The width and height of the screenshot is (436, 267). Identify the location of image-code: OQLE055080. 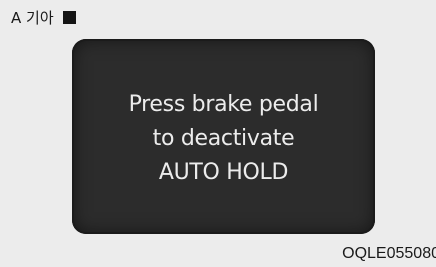
(389, 253).